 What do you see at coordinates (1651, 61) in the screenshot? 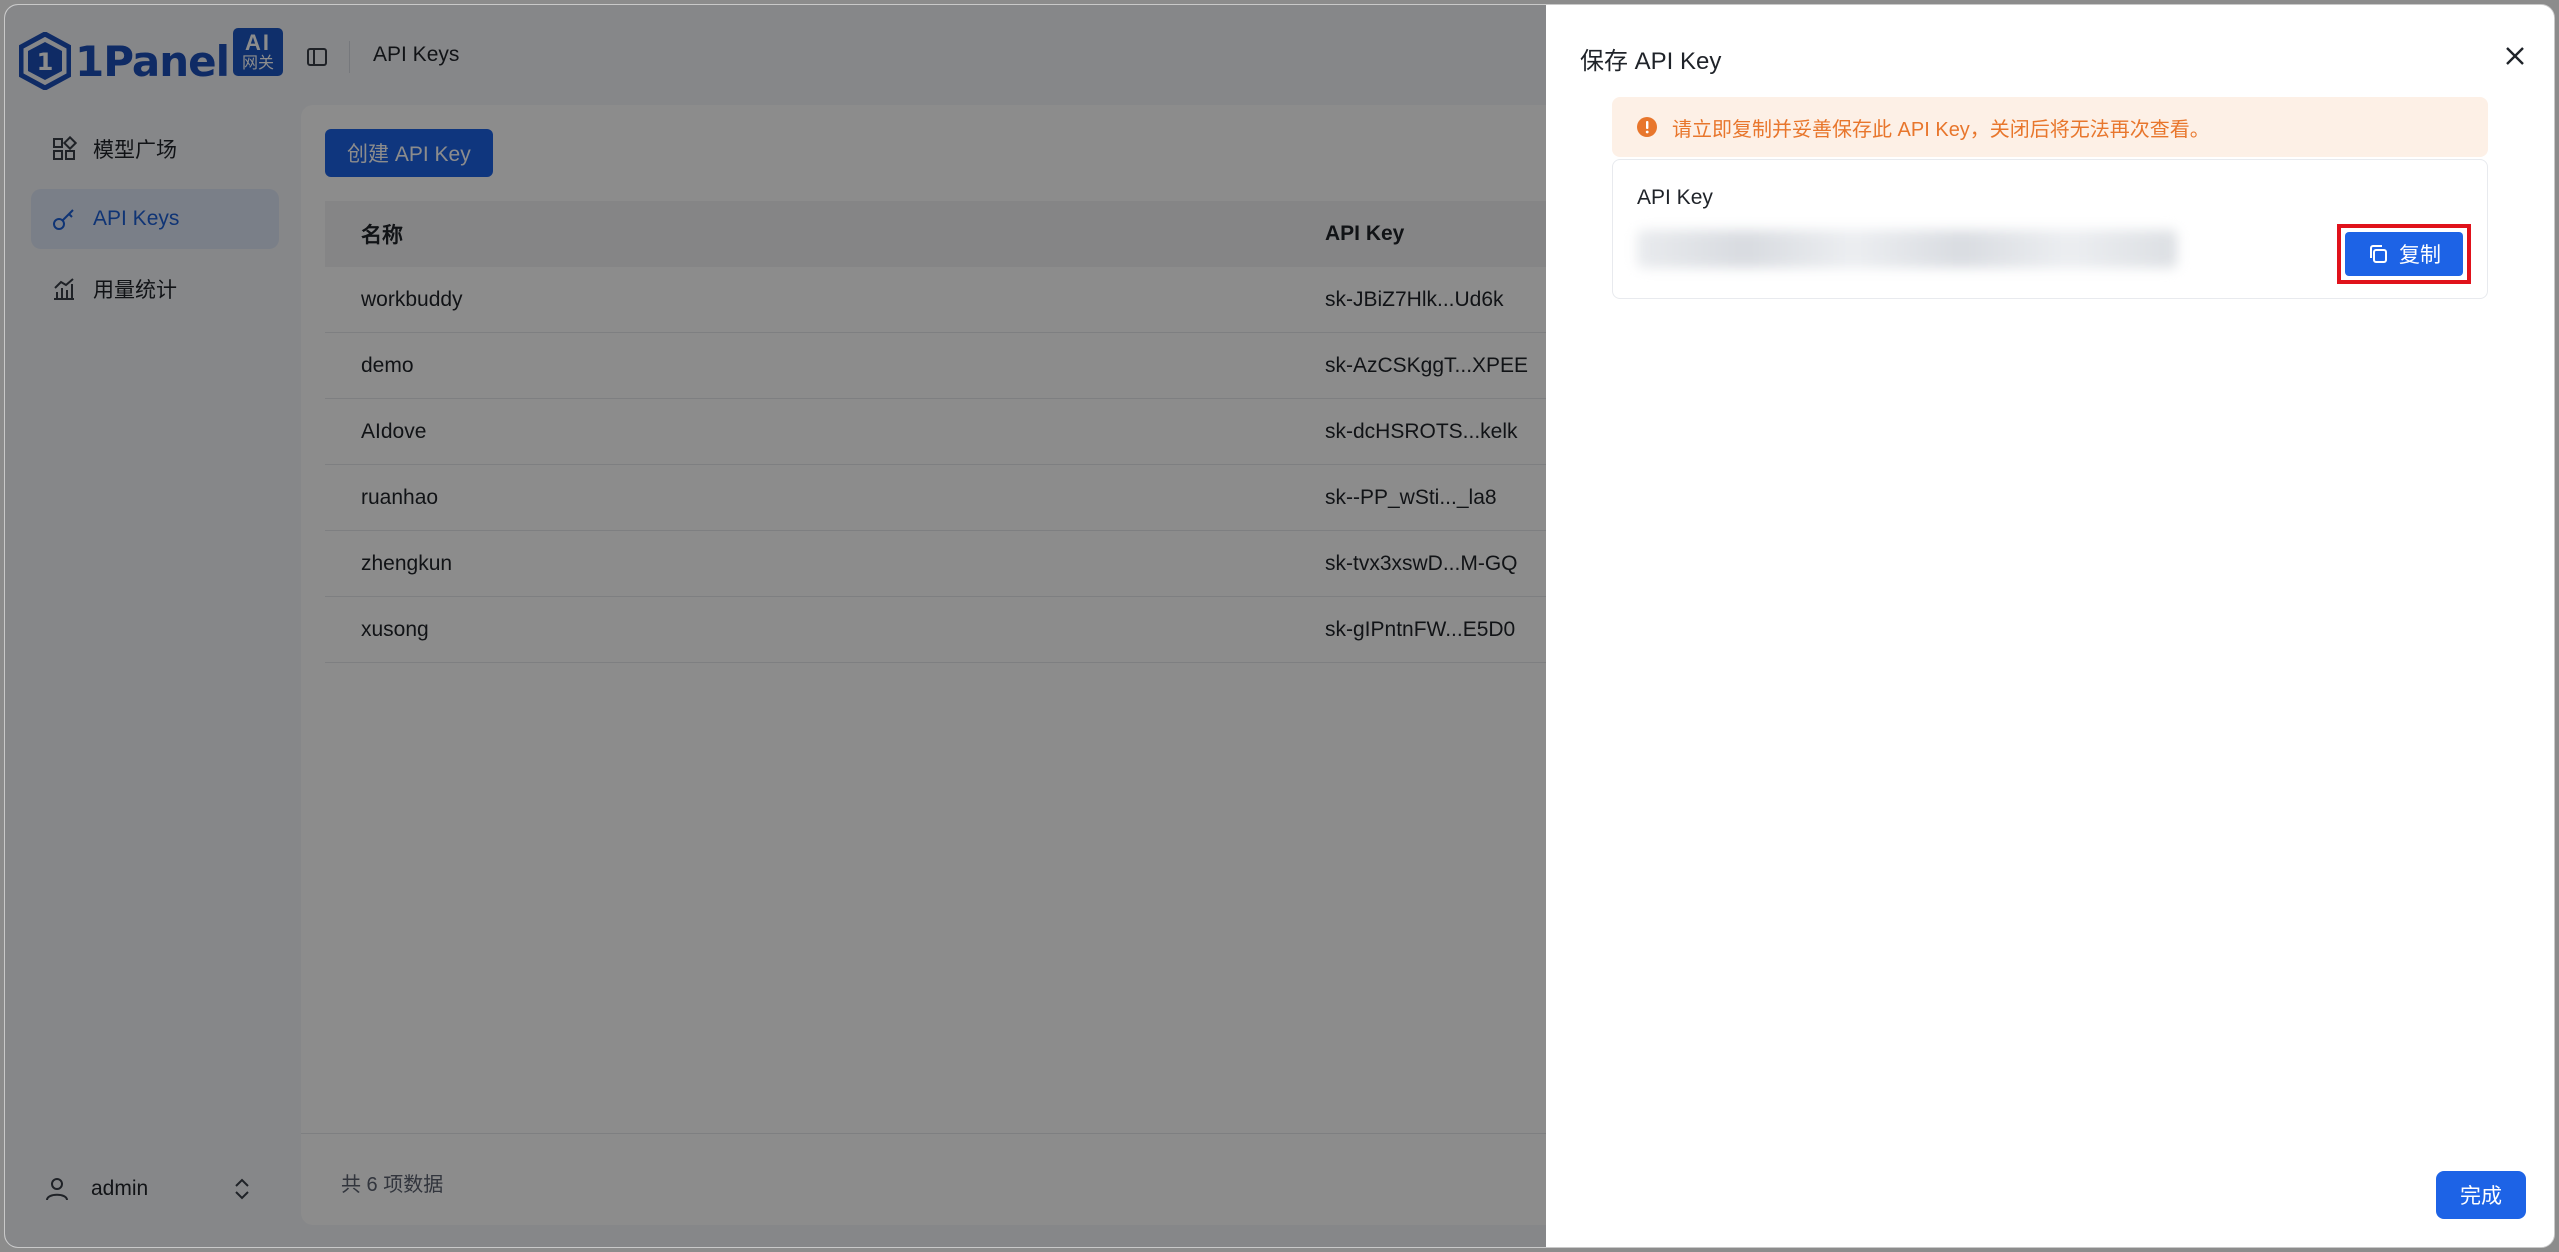
I see `drawer-title: 保存 API Key` at bounding box center [1651, 61].